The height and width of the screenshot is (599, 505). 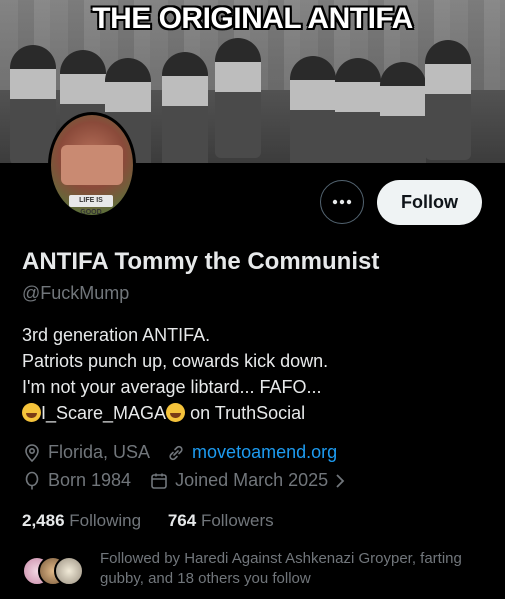 I want to click on more-horizontal-icon, so click(x=342, y=202).